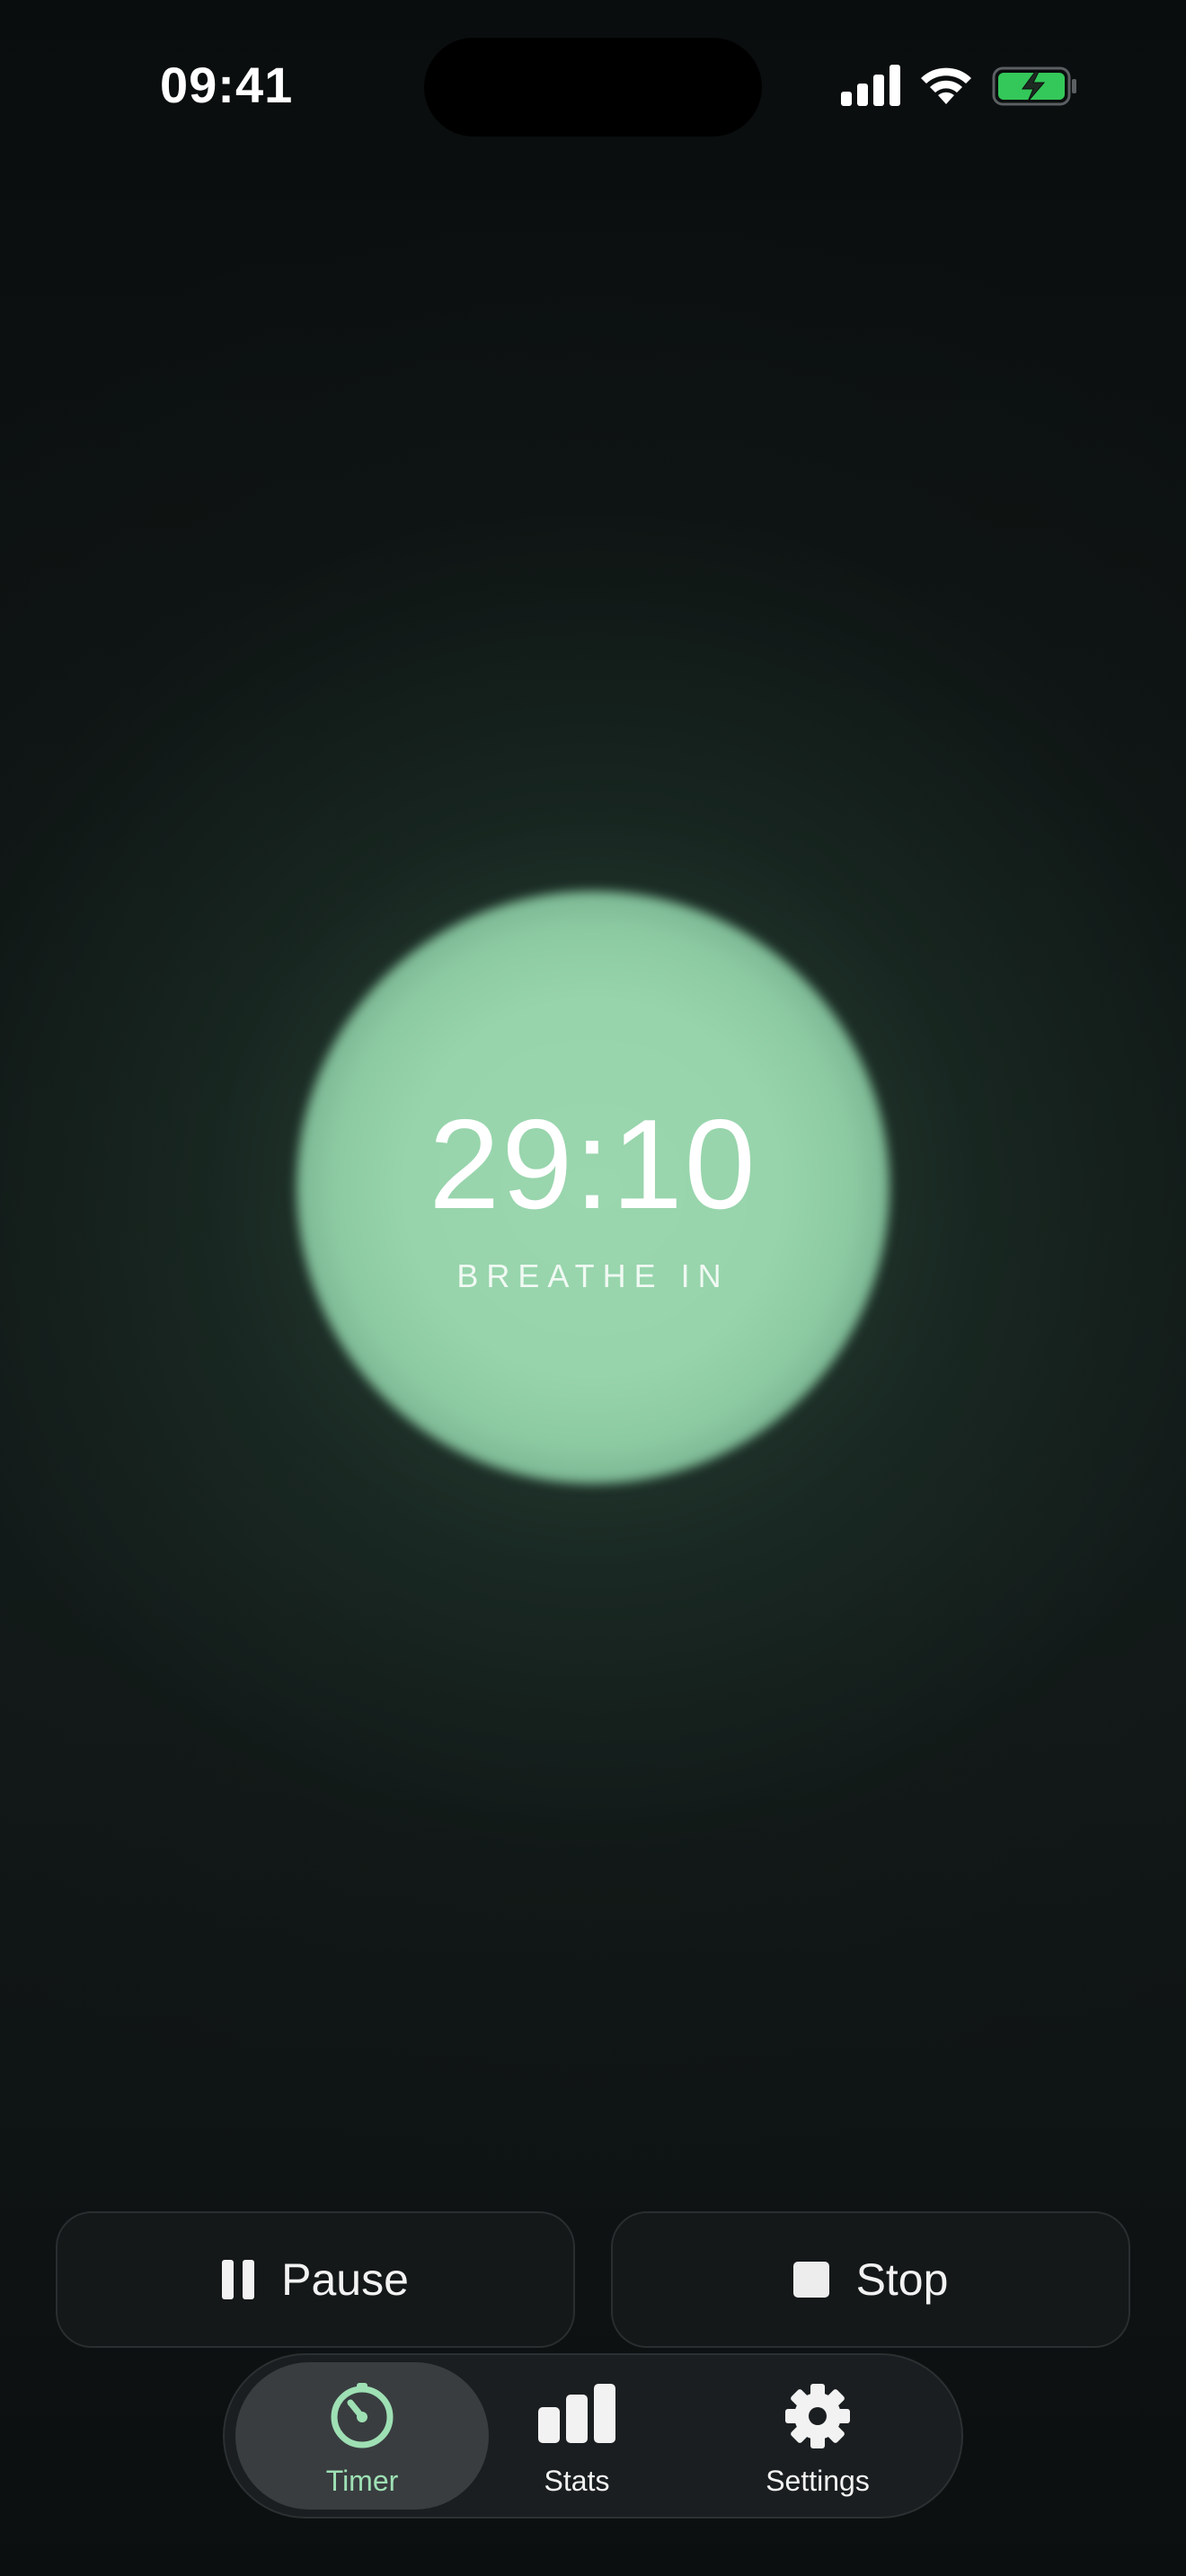 This screenshot has width=1186, height=2576. I want to click on gear-icon, so click(817, 2416).